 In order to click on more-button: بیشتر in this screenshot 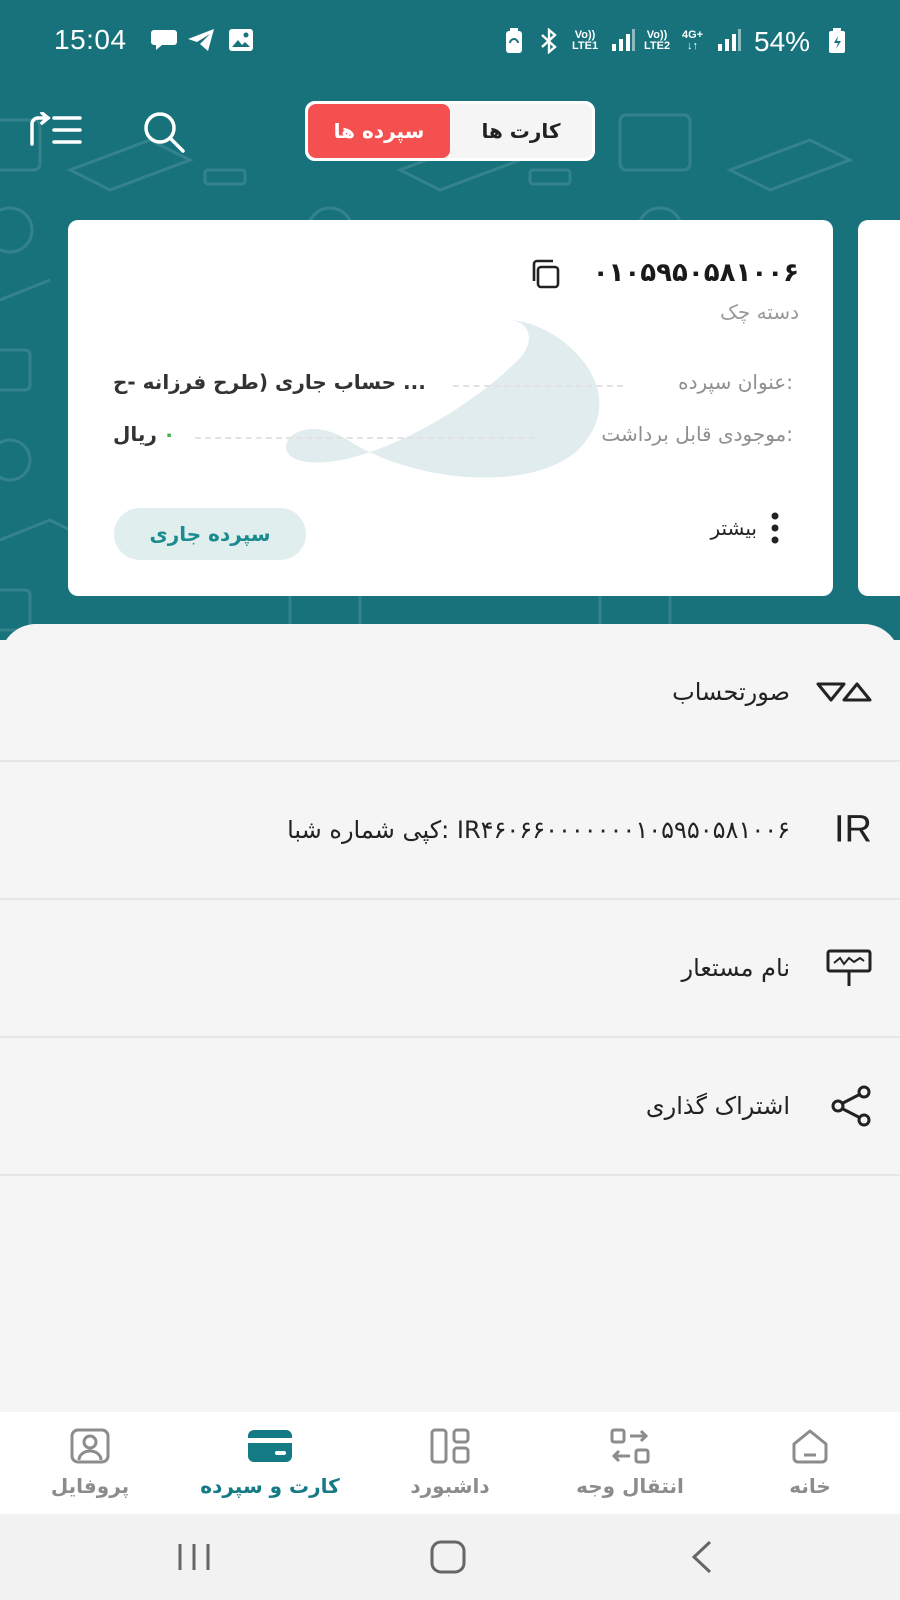, I will do `click(744, 528)`.